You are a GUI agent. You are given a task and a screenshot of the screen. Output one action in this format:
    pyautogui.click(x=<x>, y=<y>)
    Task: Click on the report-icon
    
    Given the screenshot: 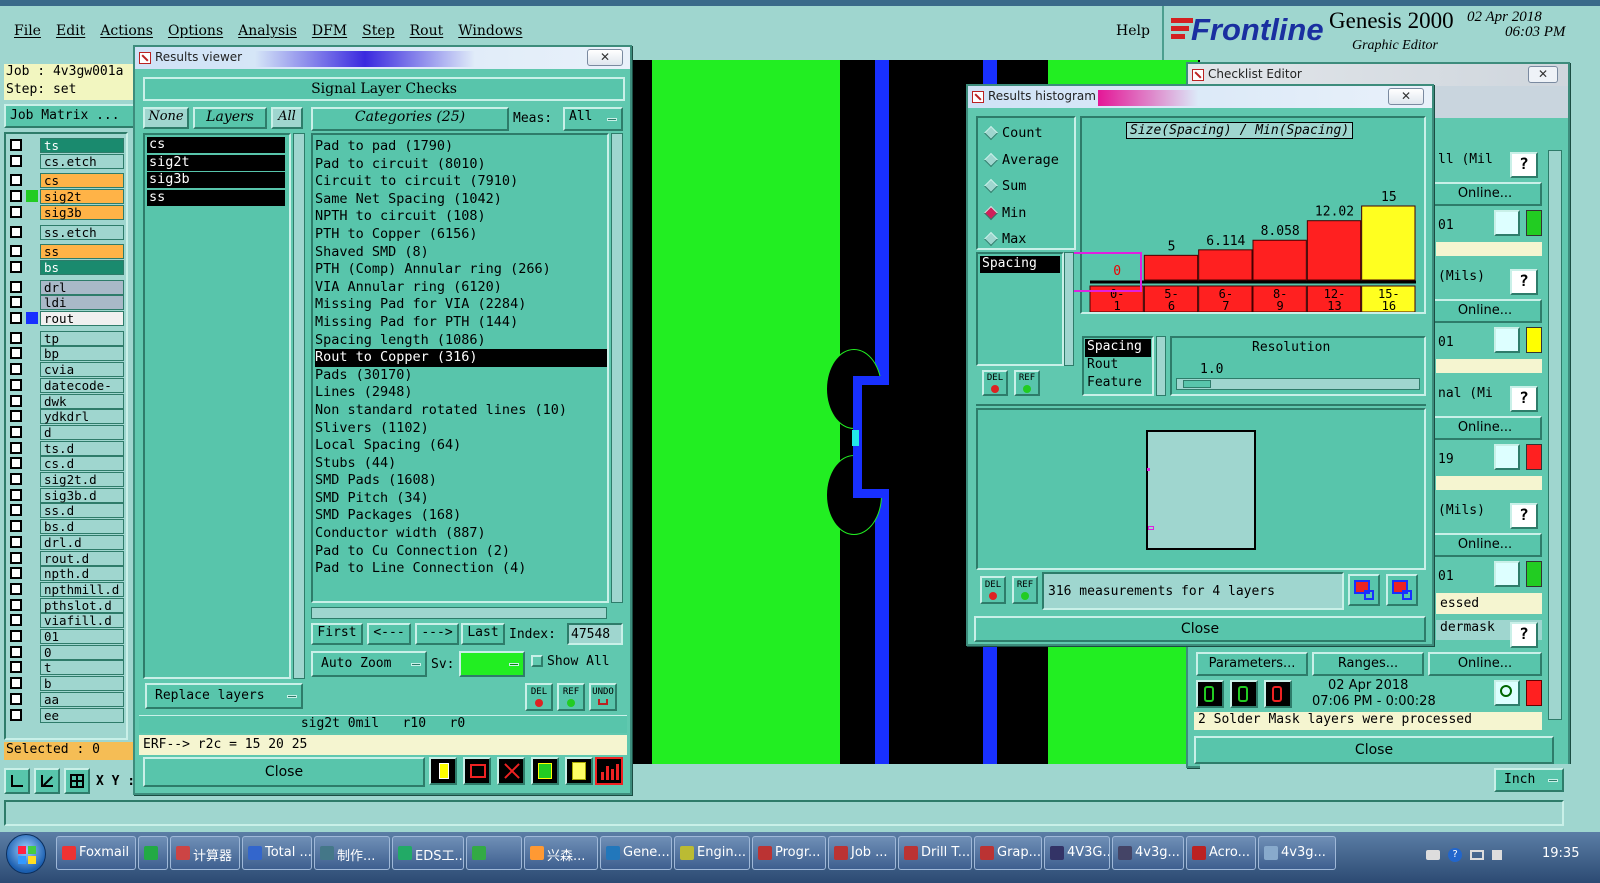 What is the action you would take?
    pyautogui.click(x=477, y=771)
    